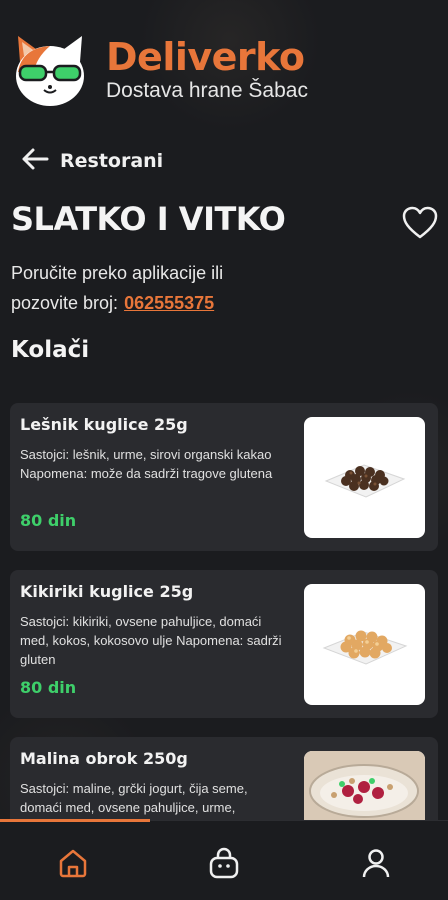 This screenshot has width=448, height=900. What do you see at coordinates (50, 70) in the screenshot?
I see `cat-logo-icon` at bounding box center [50, 70].